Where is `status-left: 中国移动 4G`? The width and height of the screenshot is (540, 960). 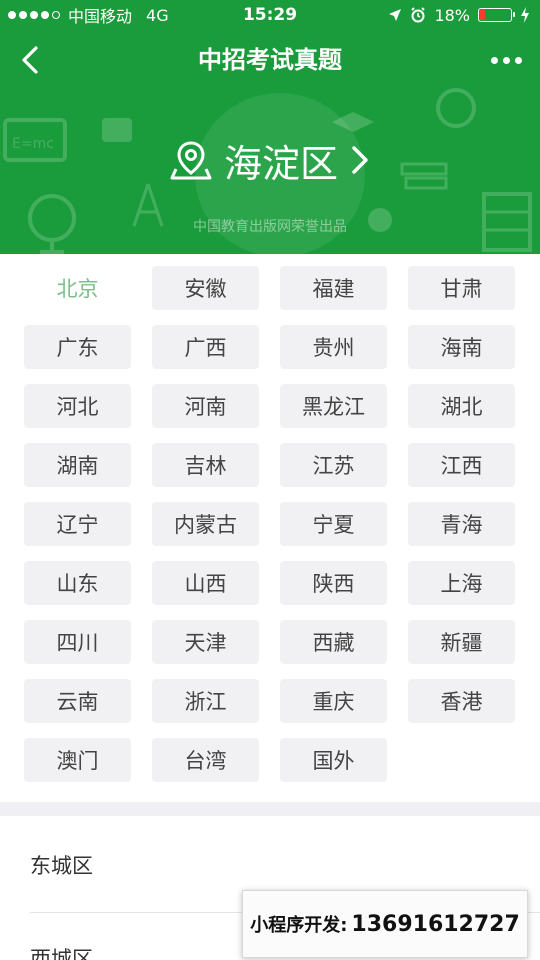 status-left: 中国移动 4G is located at coordinates (88, 15).